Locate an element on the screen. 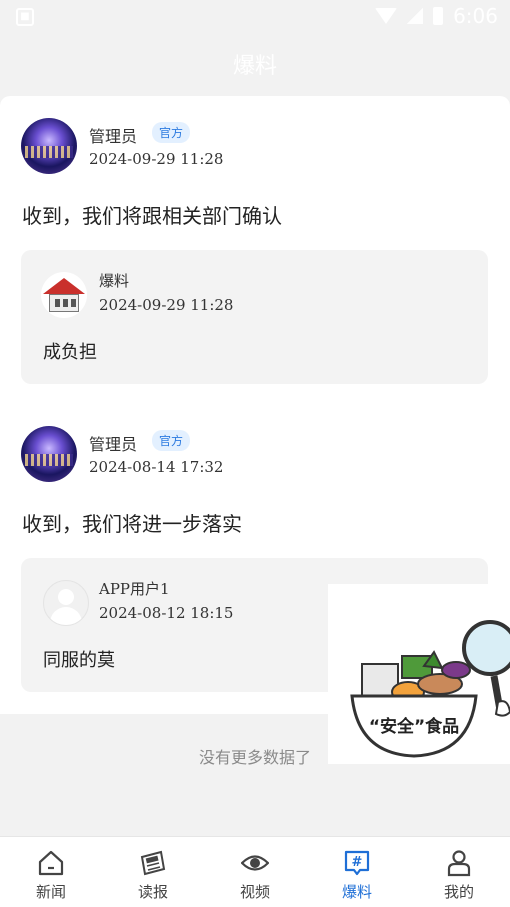 This screenshot has width=510, height=907. quote-author: 爆料 is located at coordinates (114, 281).